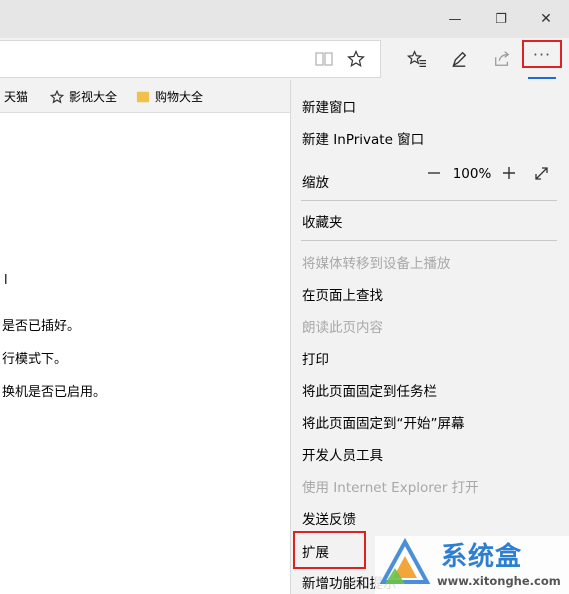  Describe the element at coordinates (482, 557) in the screenshot. I see `watermark-brand: 系统盒` at that location.